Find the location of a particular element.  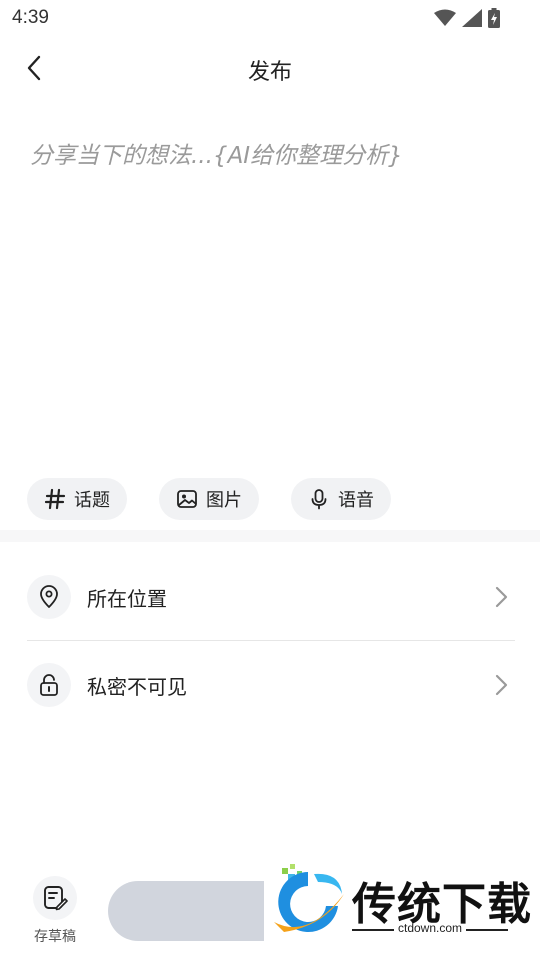

draft-icon-wrap is located at coordinates (55, 898).